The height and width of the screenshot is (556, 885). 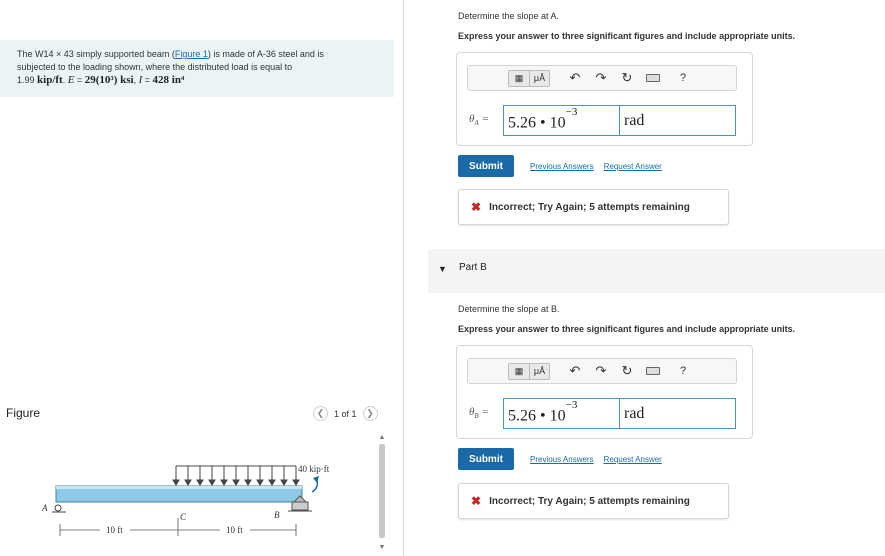 I want to click on partB-var-sub: B, so click(x=476, y=416).